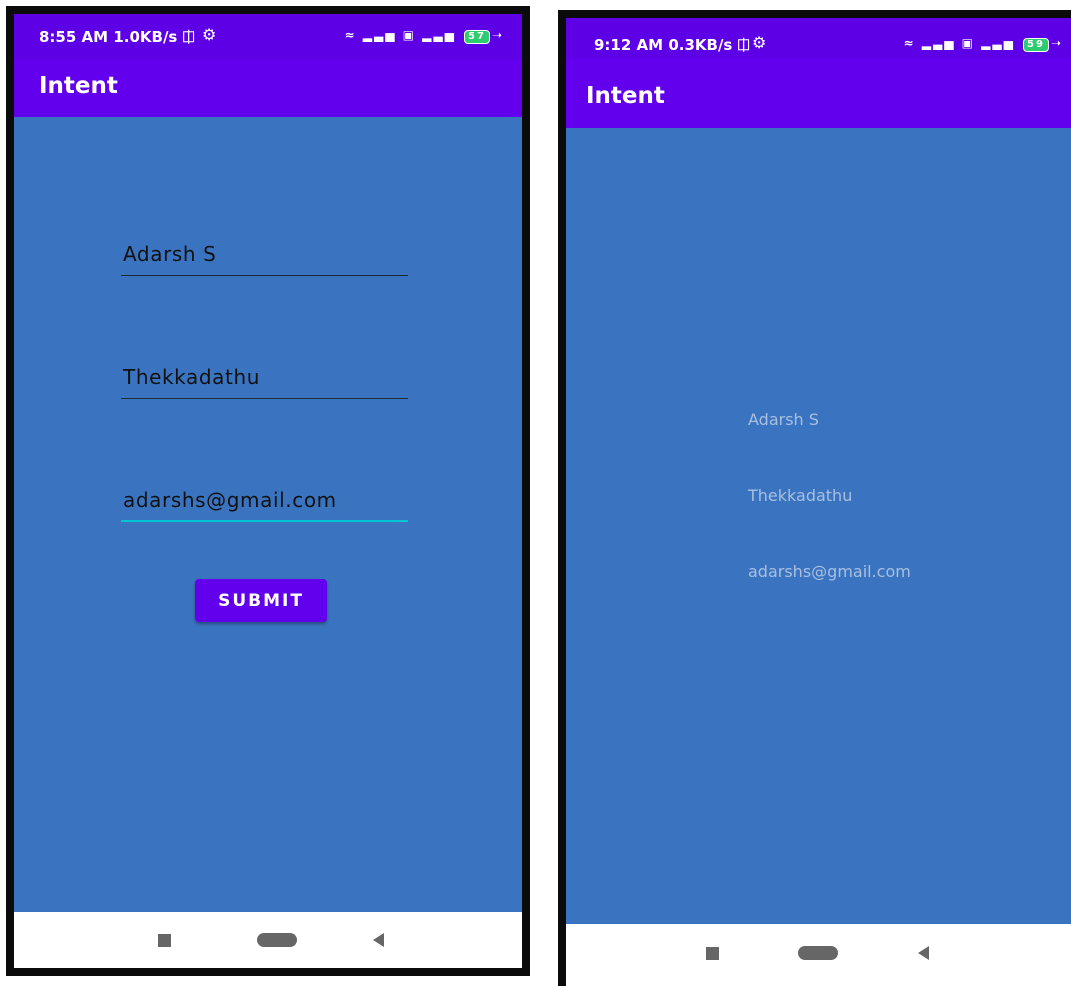 The image size is (1071, 986). I want to click on status-clock: 9:12 AM, so click(629, 45).